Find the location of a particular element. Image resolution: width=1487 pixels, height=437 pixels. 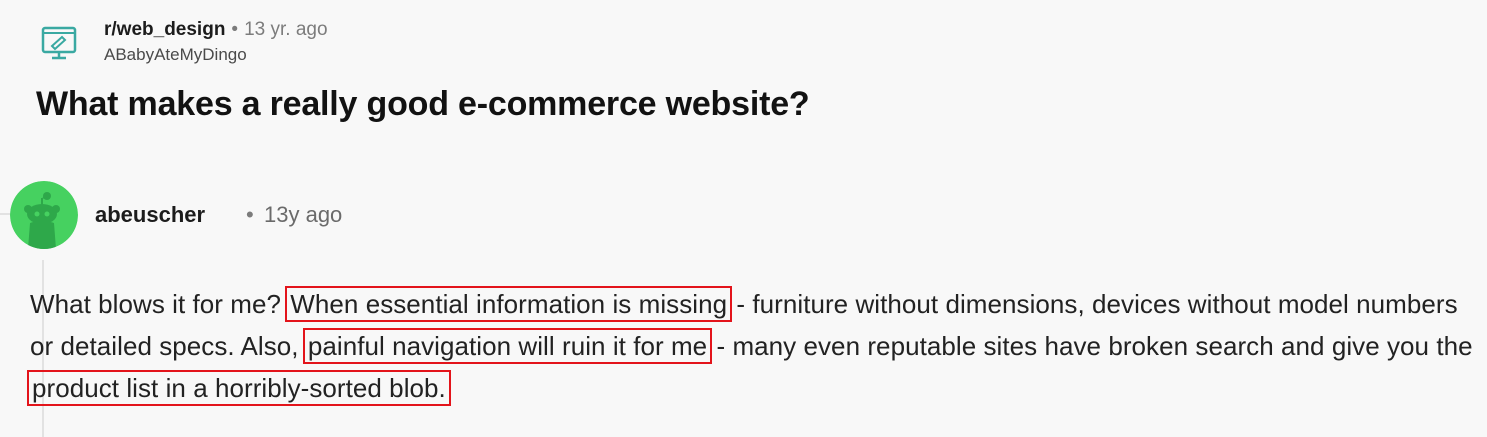

post-meta: r/web_design • 13 yr. ago ABabyAteMyDingo is located at coordinates (216, 42).